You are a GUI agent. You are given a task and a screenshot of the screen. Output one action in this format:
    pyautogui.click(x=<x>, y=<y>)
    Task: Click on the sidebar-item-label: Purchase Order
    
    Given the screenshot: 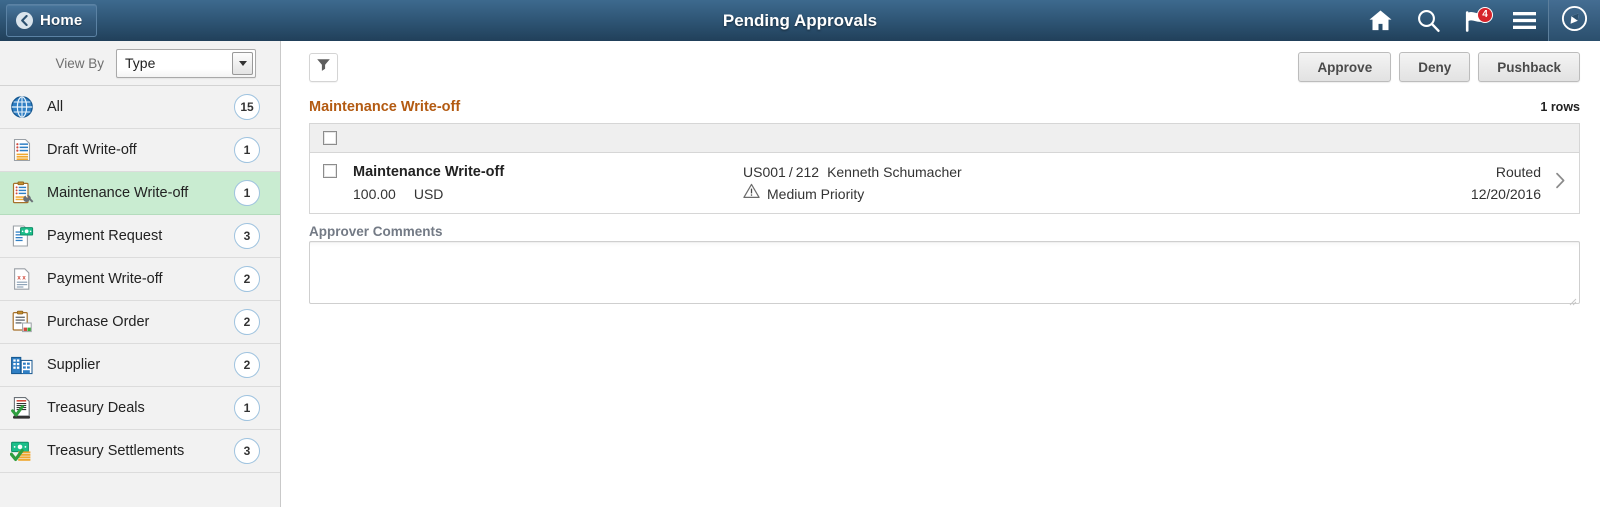 What is the action you would take?
    pyautogui.click(x=98, y=322)
    